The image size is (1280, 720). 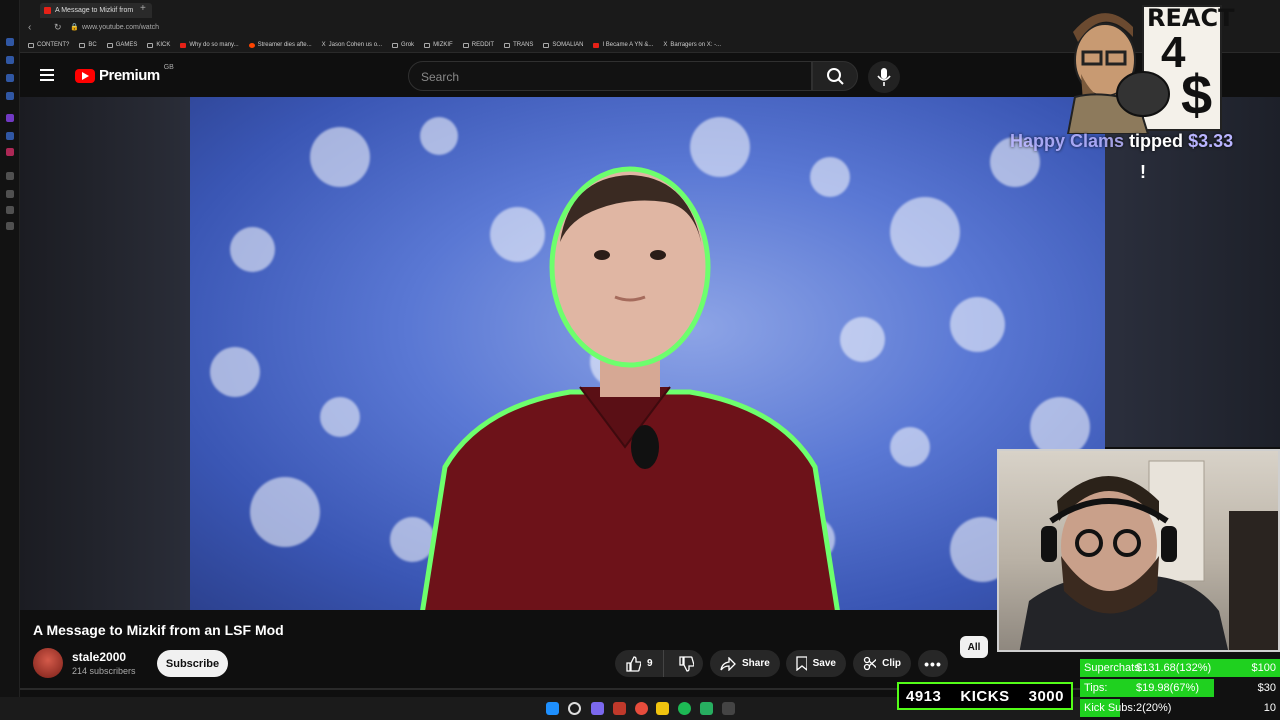 What do you see at coordinates (48, 663) in the screenshot?
I see `channel-avatar` at bounding box center [48, 663].